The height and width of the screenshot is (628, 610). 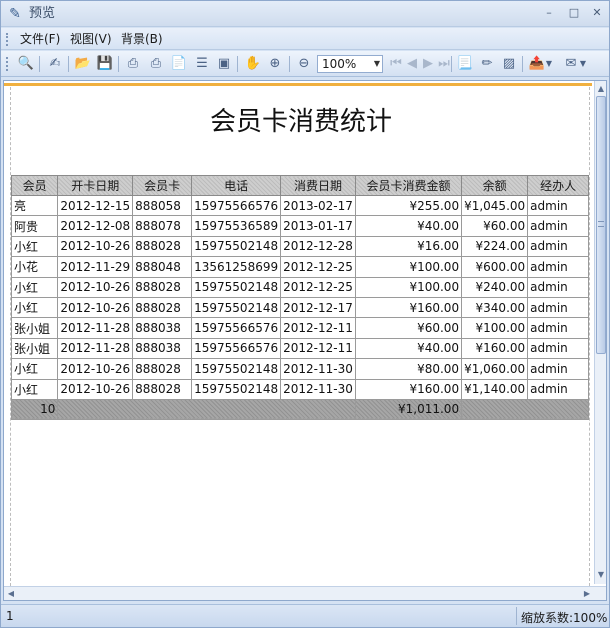 What do you see at coordinates (83, 64) in the screenshot?
I see `open-icon: 📂` at bounding box center [83, 64].